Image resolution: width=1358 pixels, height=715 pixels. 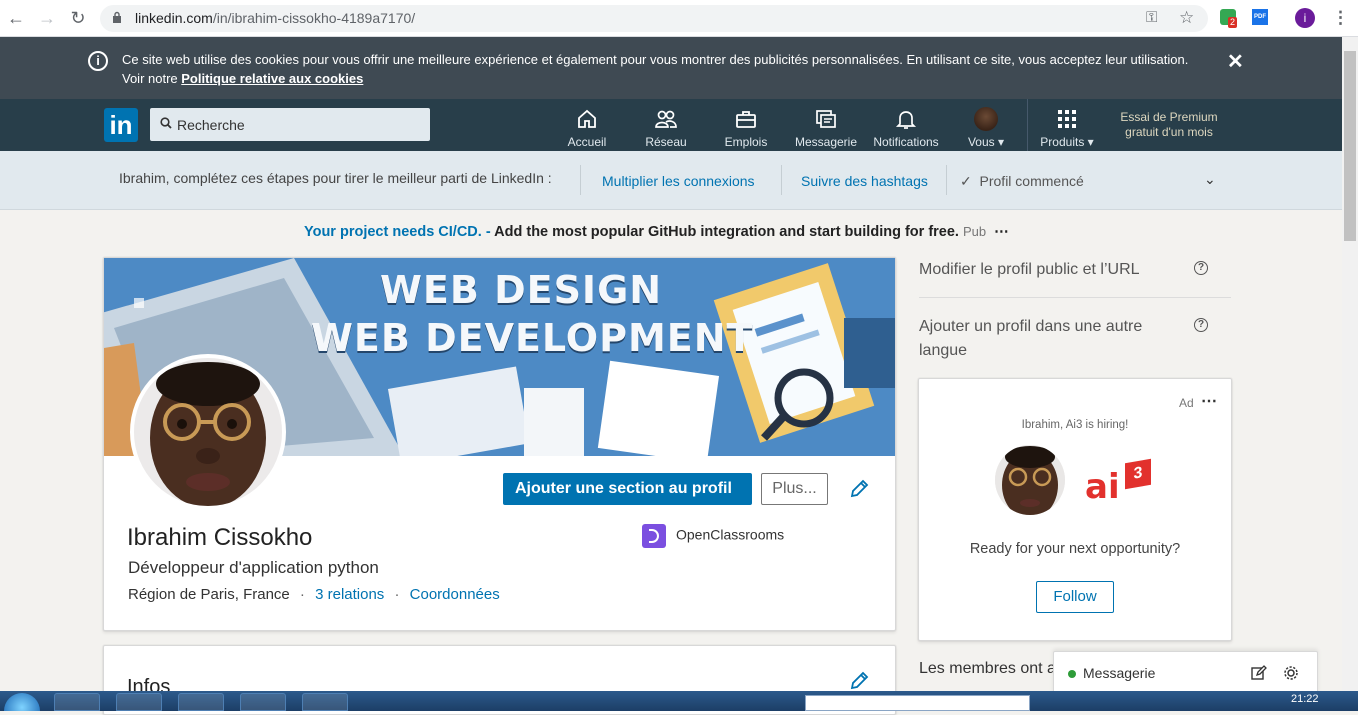 I want to click on star-icon: ☆, so click(x=1186, y=18).